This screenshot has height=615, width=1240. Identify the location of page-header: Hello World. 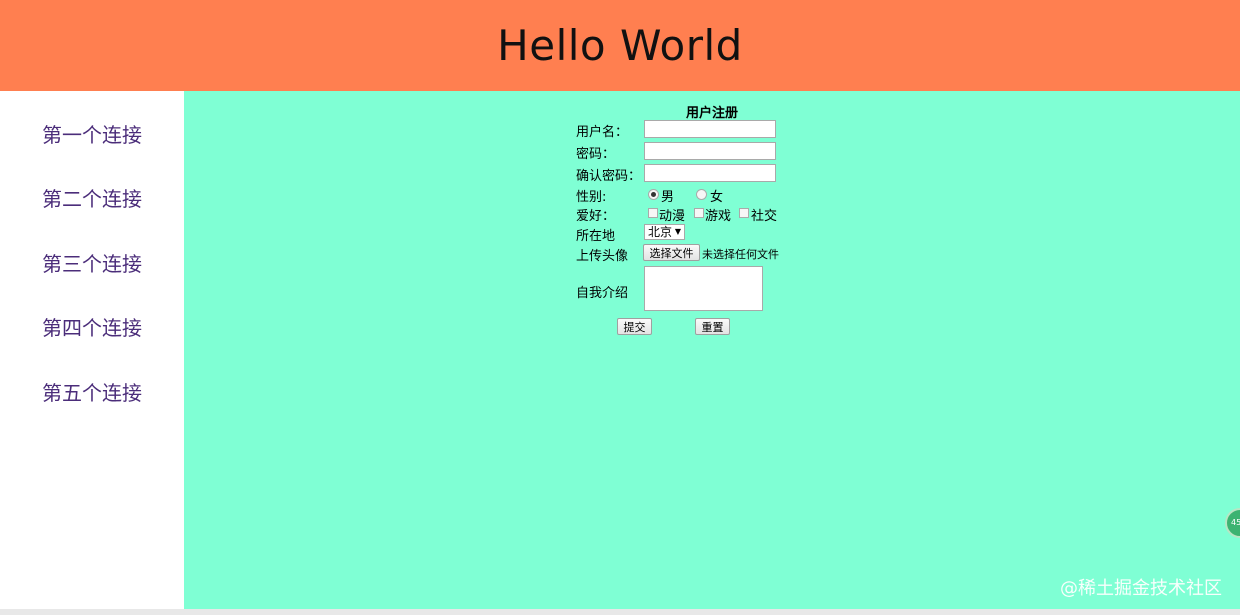
(620, 45).